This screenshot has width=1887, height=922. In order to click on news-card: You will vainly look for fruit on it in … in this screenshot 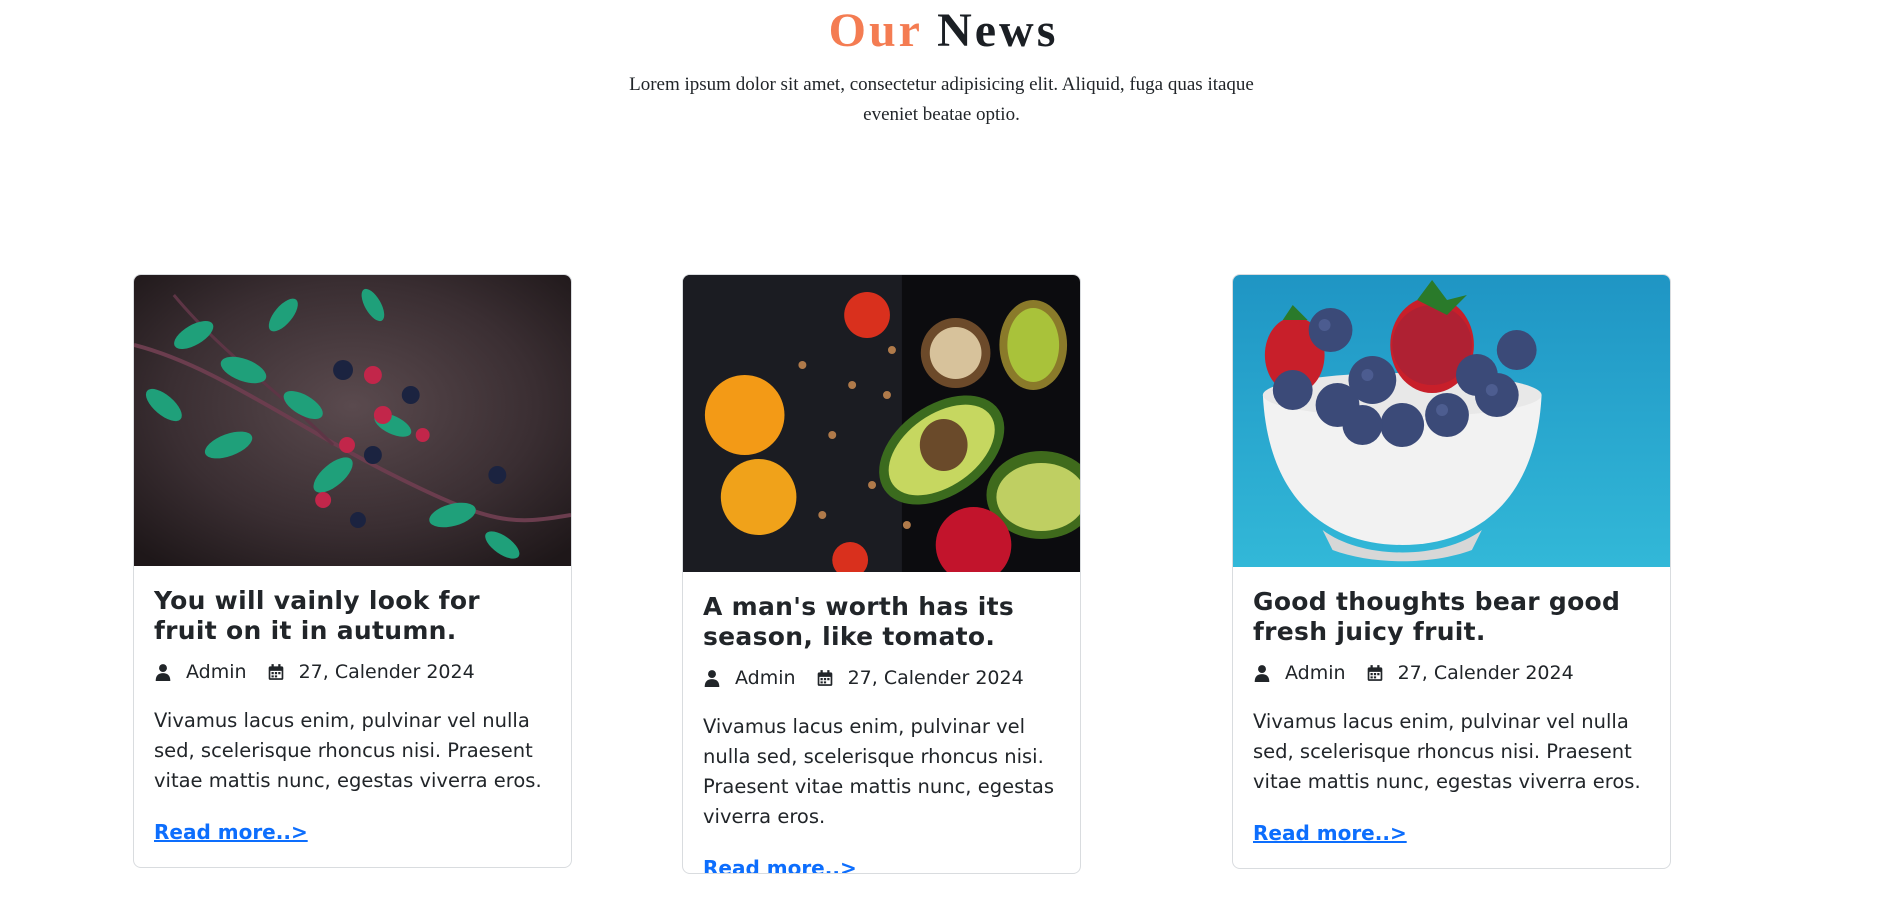, I will do `click(352, 571)`.